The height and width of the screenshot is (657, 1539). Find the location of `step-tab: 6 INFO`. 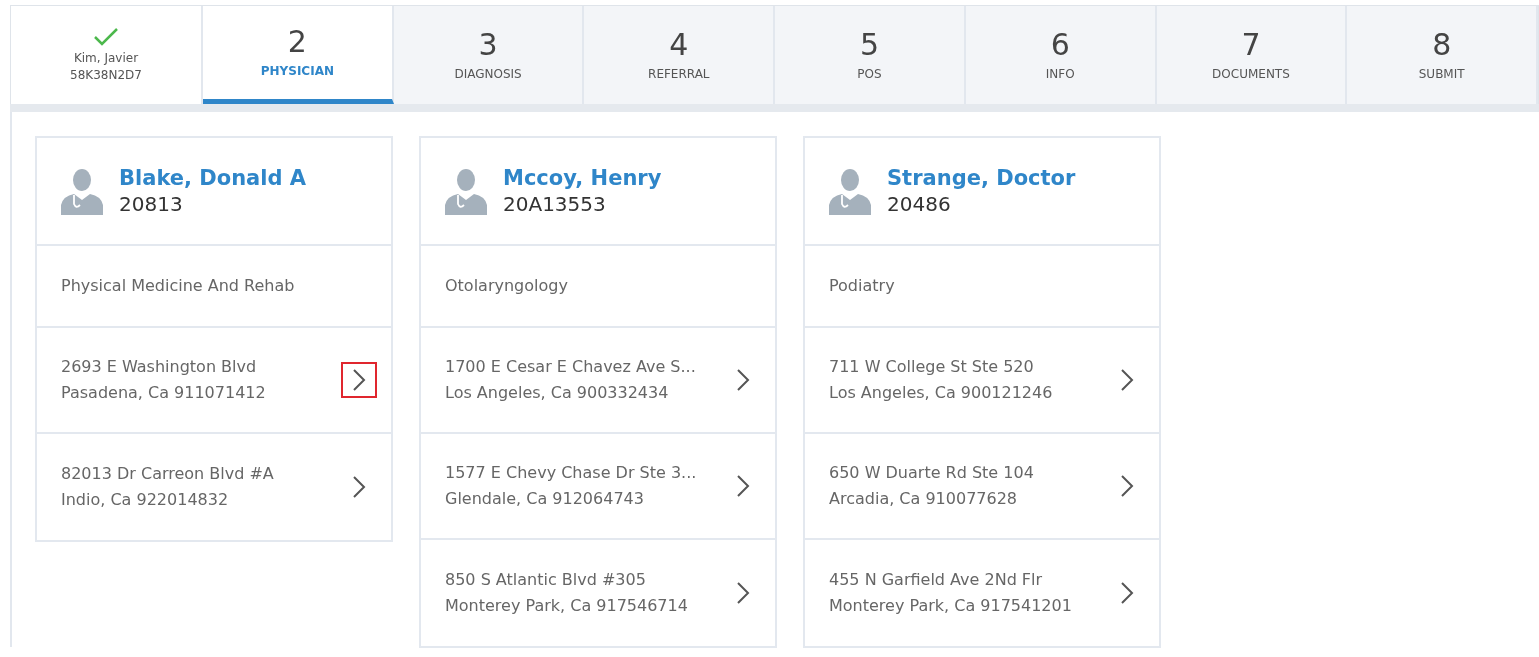

step-tab: 6 INFO is located at coordinates (1061, 55).